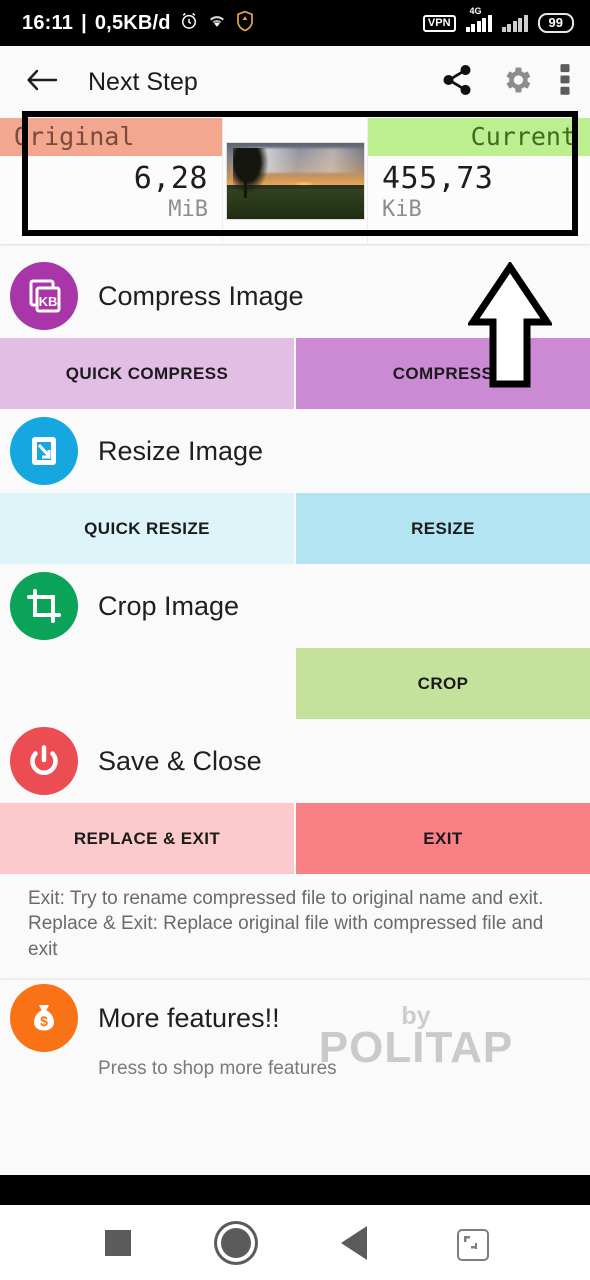 The height and width of the screenshot is (1280, 590). I want to click on current-label: Current, so click(479, 137).